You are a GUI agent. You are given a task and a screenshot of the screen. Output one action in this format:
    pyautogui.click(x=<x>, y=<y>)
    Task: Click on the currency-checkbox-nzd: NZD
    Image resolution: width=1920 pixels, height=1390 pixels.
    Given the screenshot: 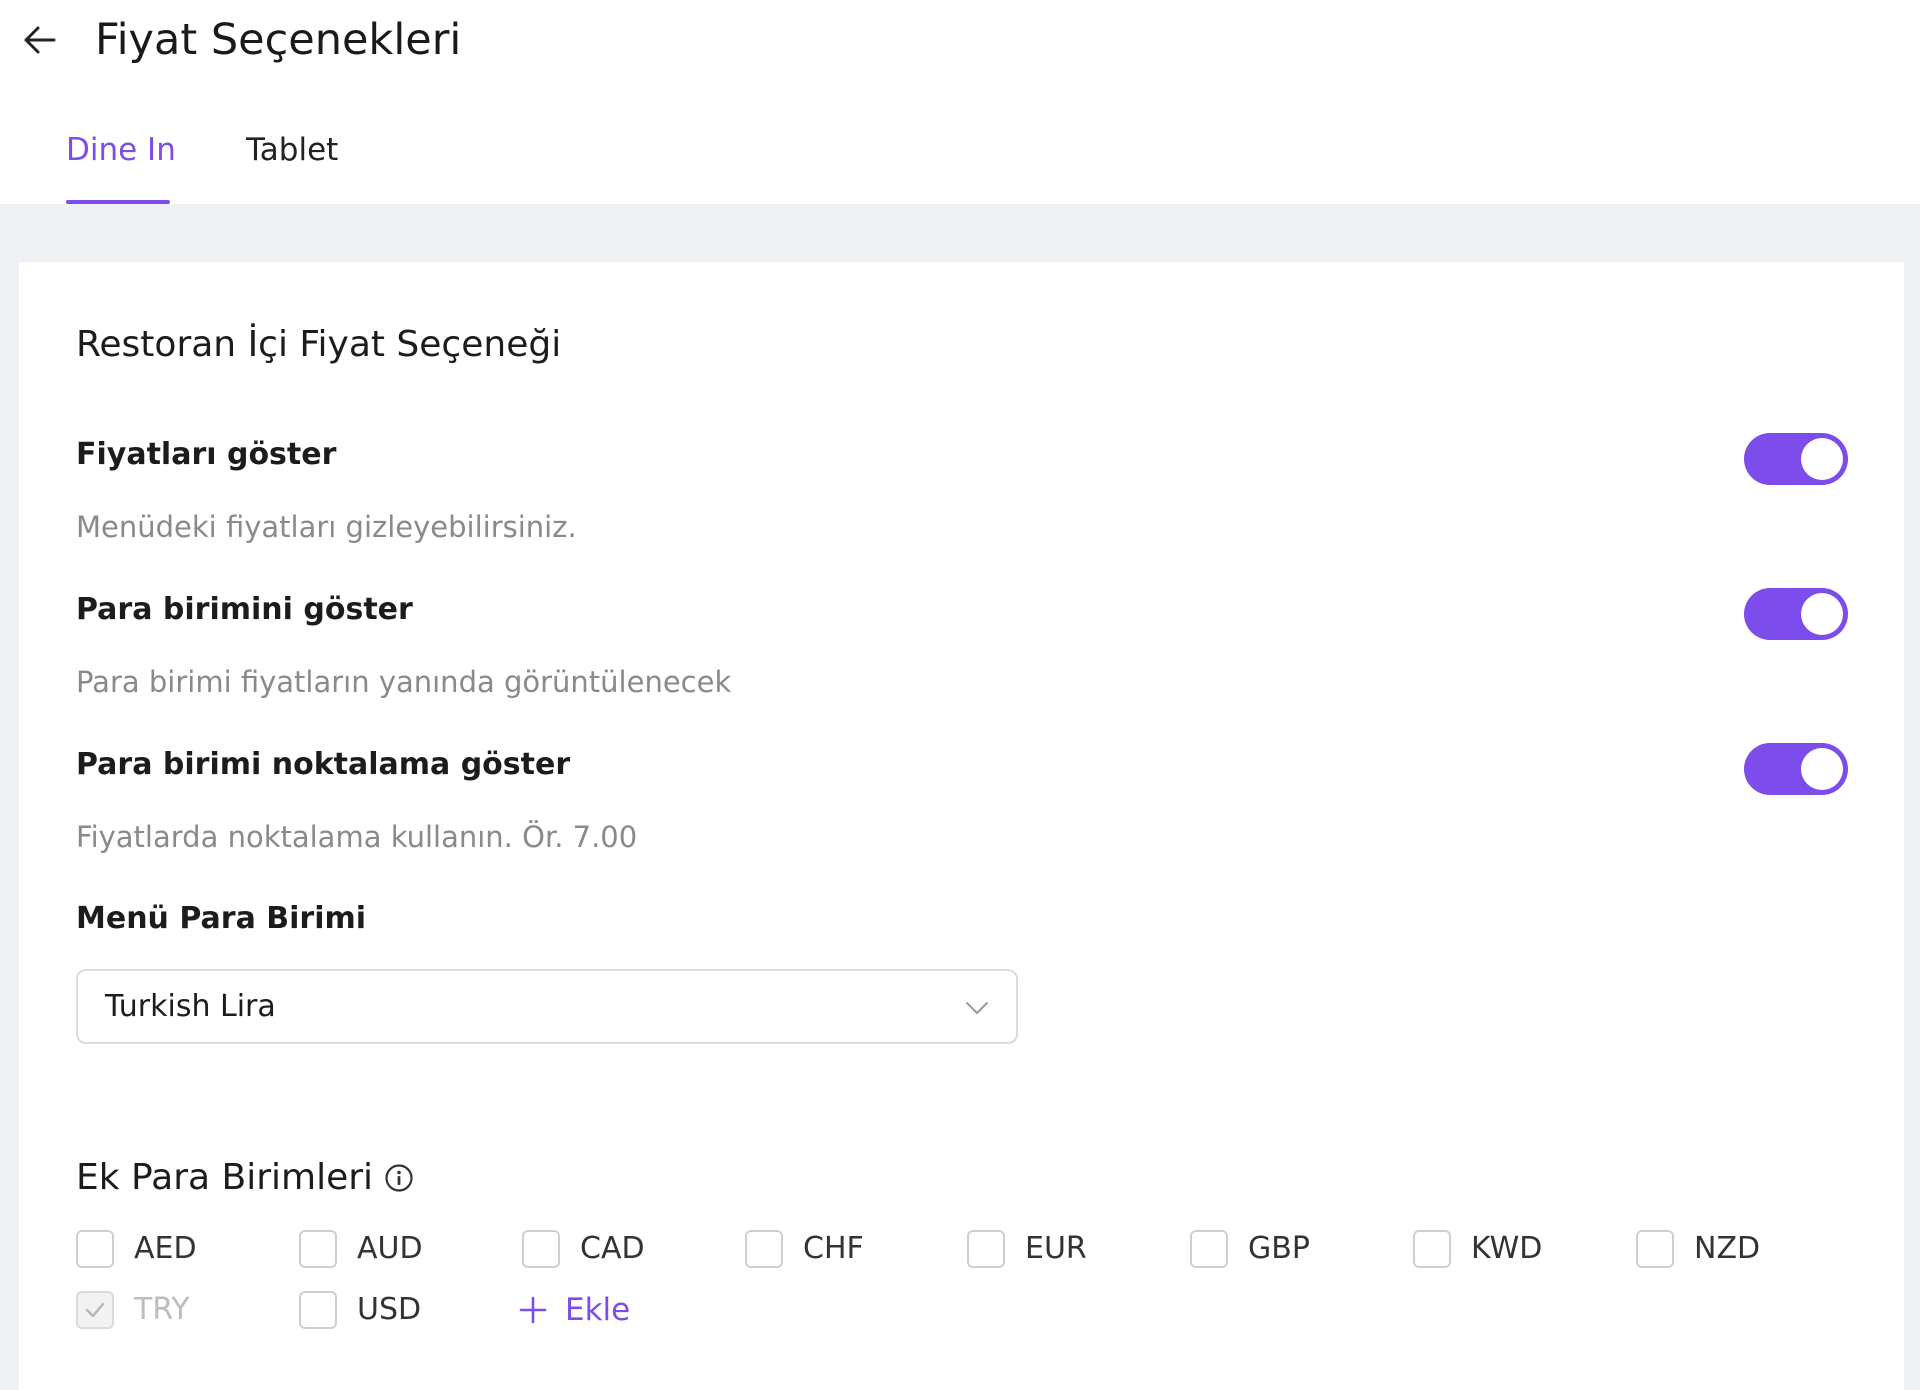 What is the action you would take?
    pyautogui.click(x=1698, y=1249)
    